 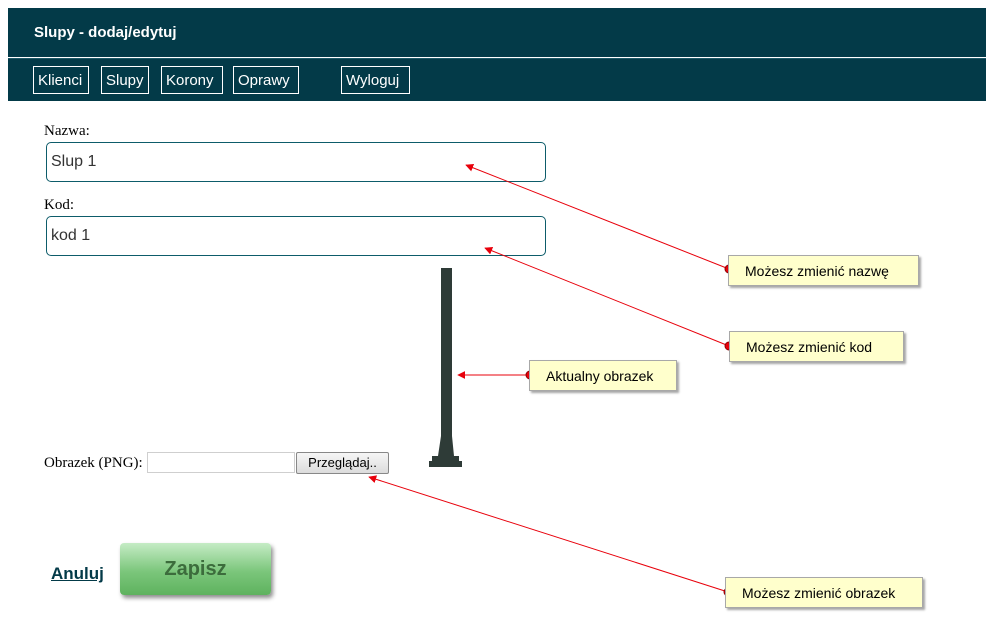 What do you see at coordinates (823, 270) in the screenshot?
I see `note-name-hint: Możesz zmienić nazwę` at bounding box center [823, 270].